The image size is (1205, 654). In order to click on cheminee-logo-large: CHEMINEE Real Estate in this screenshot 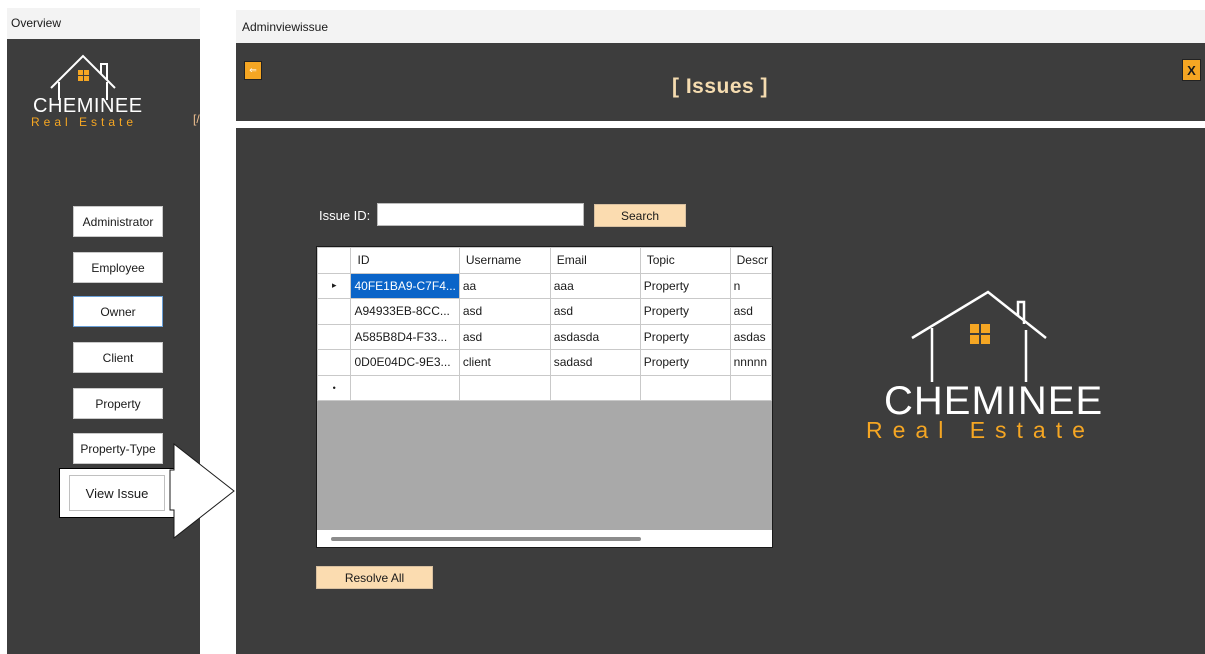, I will do `click(984, 366)`.